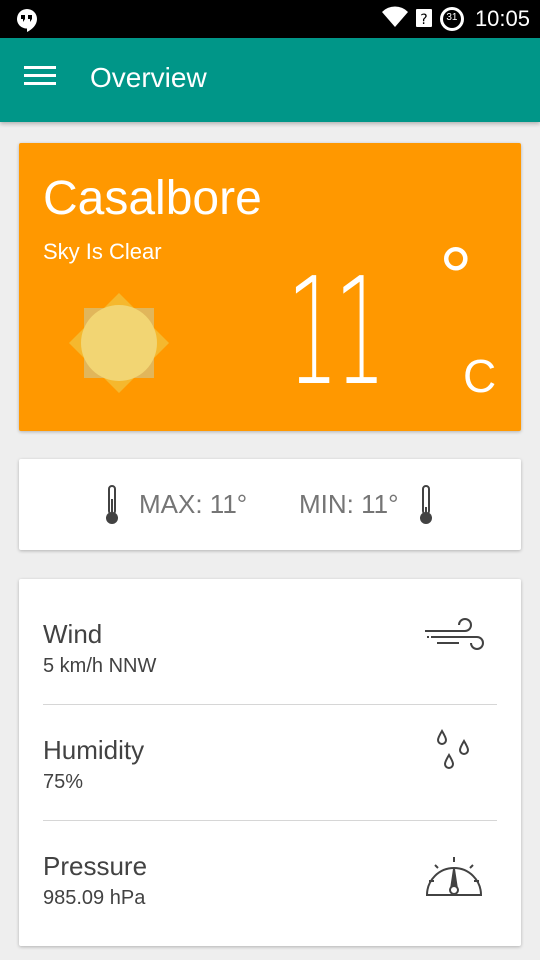 Image resolution: width=540 pixels, height=960 pixels. I want to click on wind-value: 5 km/h NNW, so click(100, 666).